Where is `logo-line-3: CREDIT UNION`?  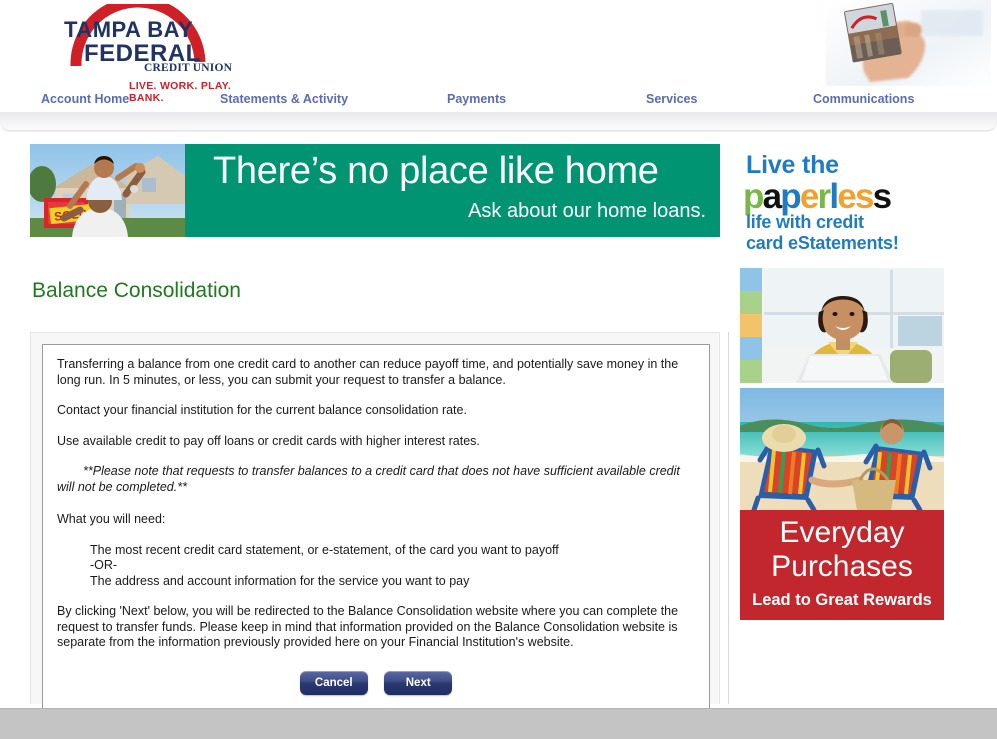 logo-line-3: CREDIT UNION is located at coordinates (188, 68).